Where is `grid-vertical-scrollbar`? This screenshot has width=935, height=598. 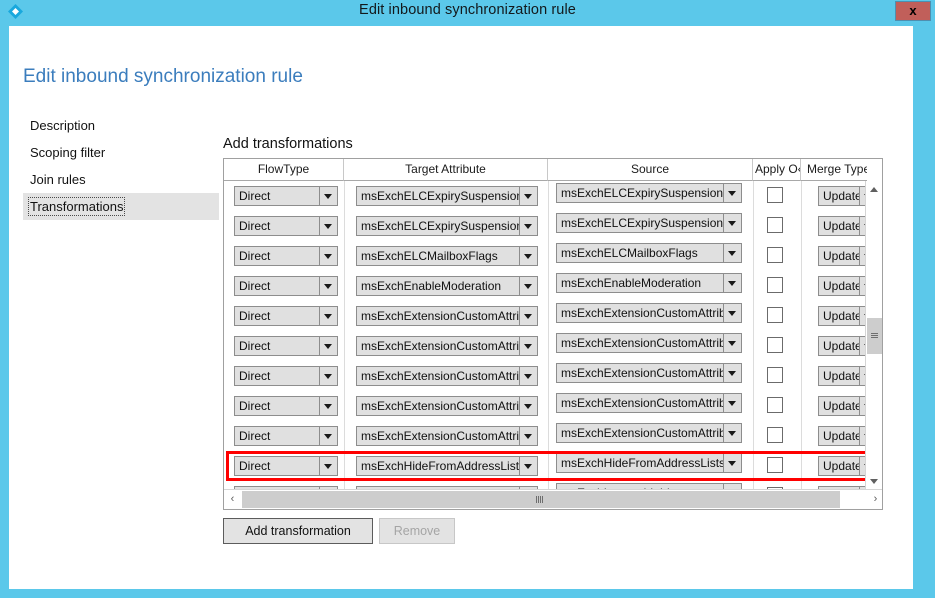 grid-vertical-scrollbar is located at coordinates (873, 335).